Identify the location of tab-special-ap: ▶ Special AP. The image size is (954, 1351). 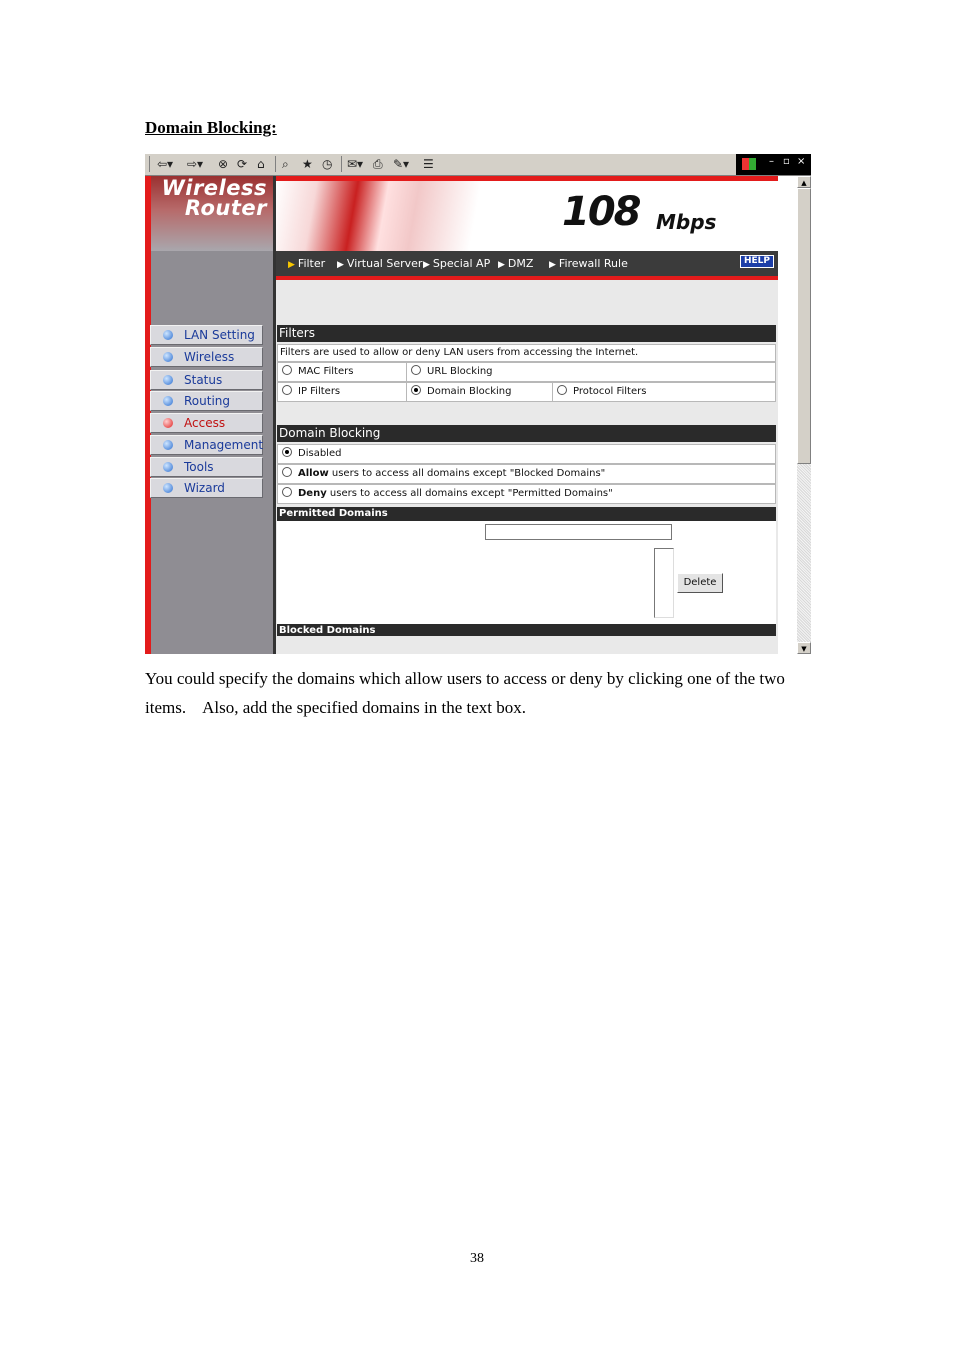
(456, 263).